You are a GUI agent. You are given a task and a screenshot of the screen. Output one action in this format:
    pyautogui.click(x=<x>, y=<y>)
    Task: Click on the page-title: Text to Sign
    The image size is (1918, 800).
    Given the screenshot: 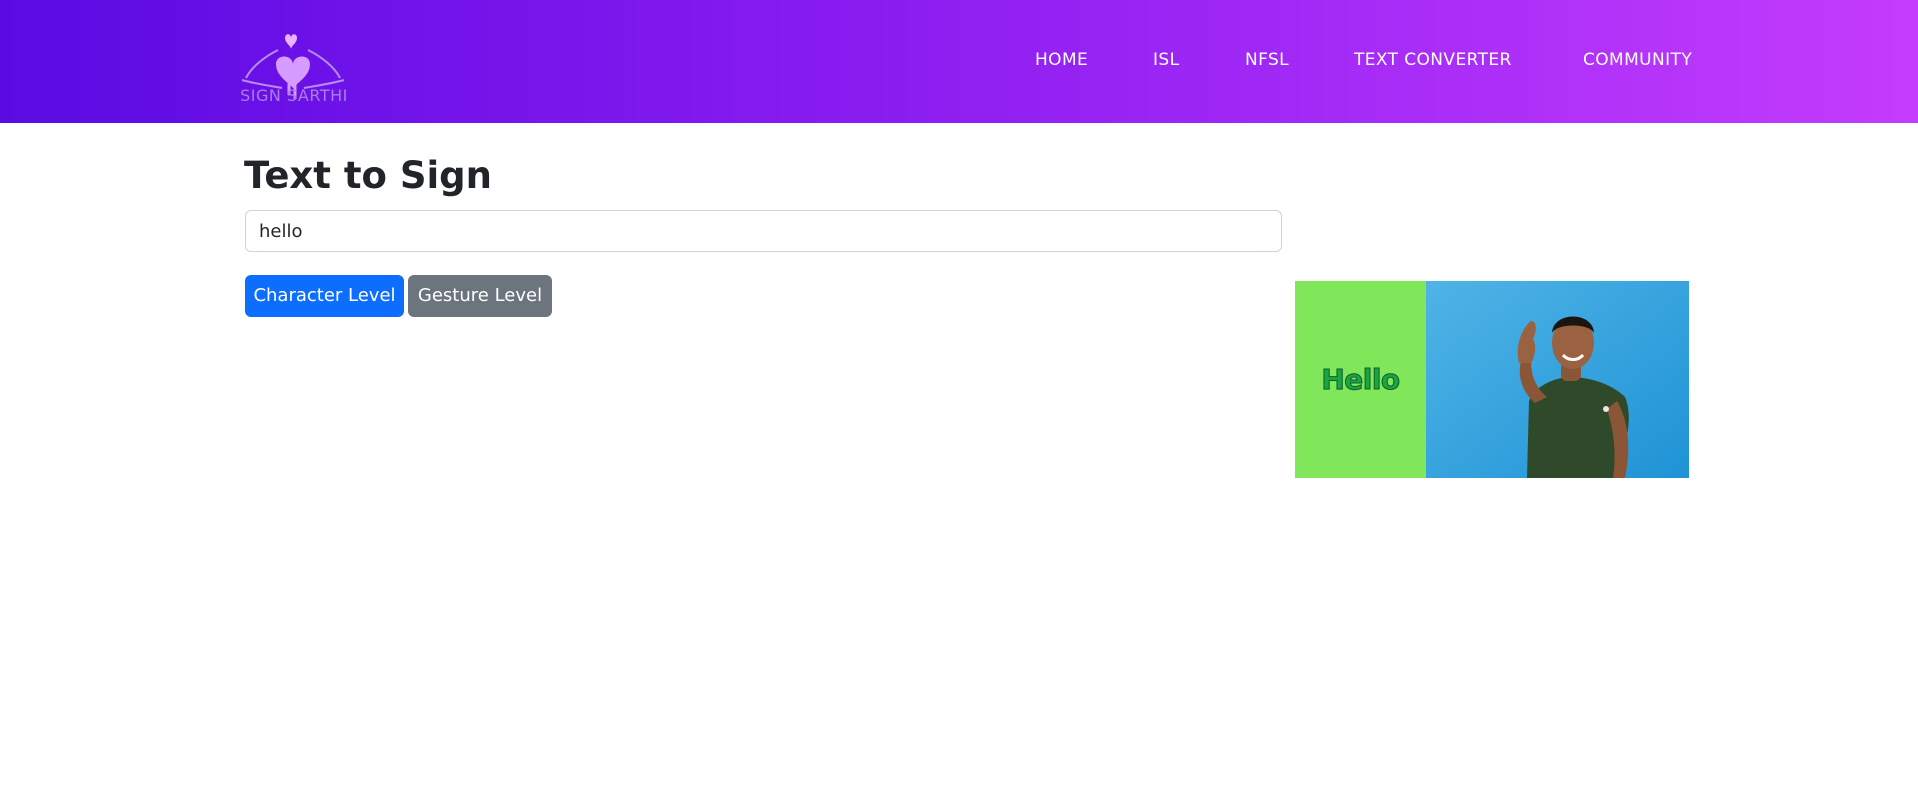 What is the action you would take?
    pyautogui.click(x=368, y=175)
    